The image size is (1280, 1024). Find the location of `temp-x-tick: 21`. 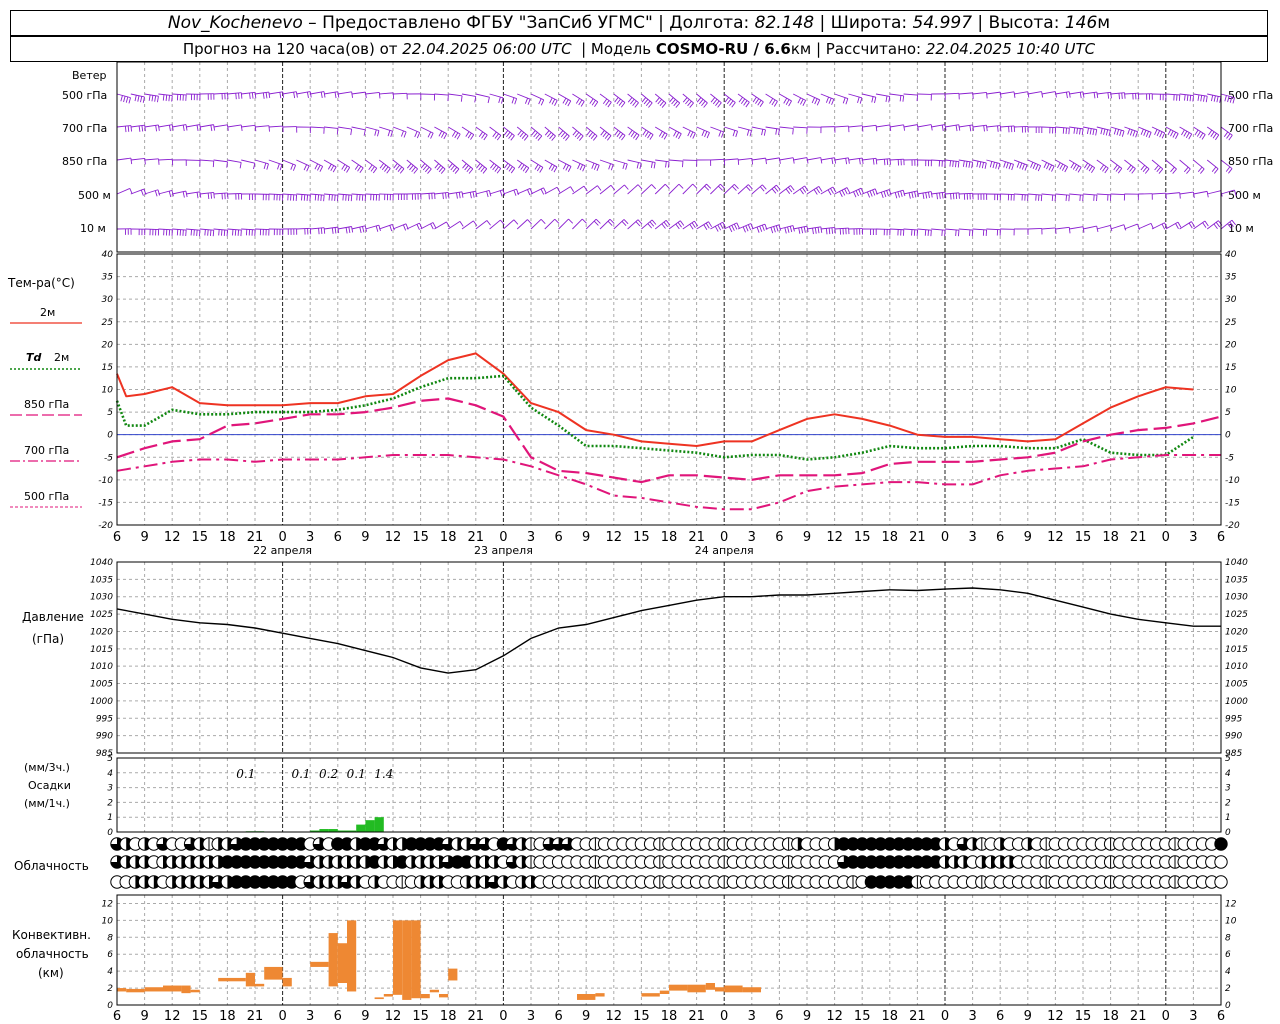

temp-x-tick: 21 is located at coordinates (696, 537).